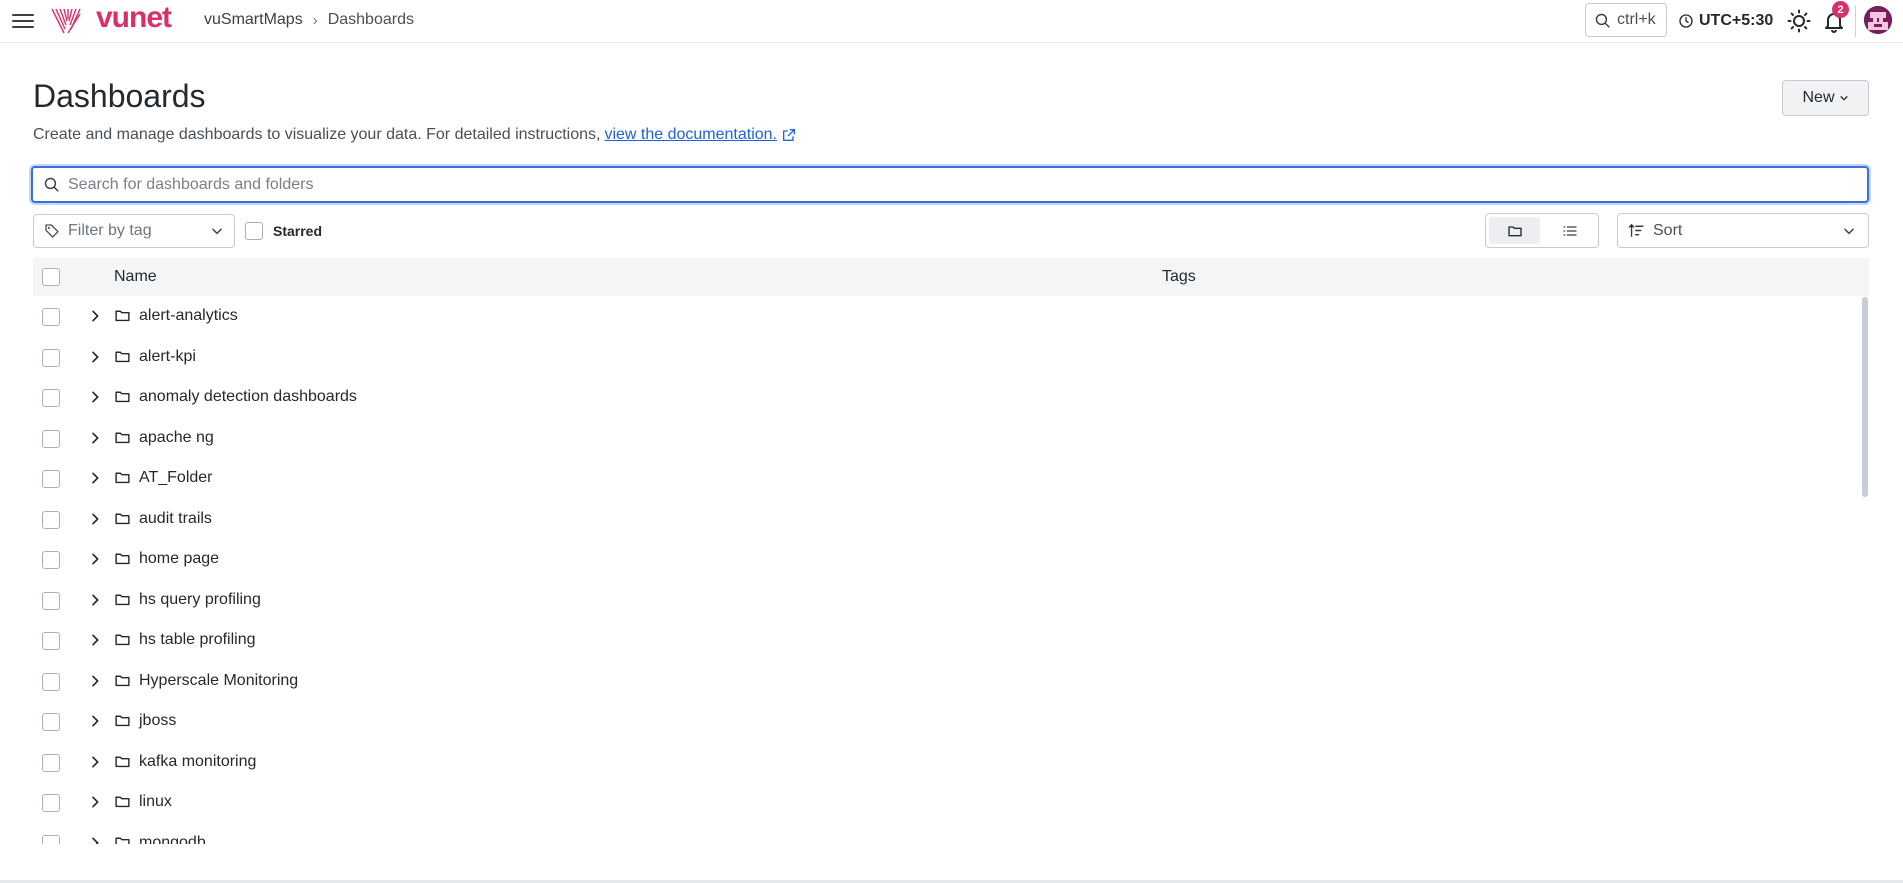 The width and height of the screenshot is (1903, 883). What do you see at coordinates (218, 681) in the screenshot?
I see `folder-name: Hyperscale Monitoring` at bounding box center [218, 681].